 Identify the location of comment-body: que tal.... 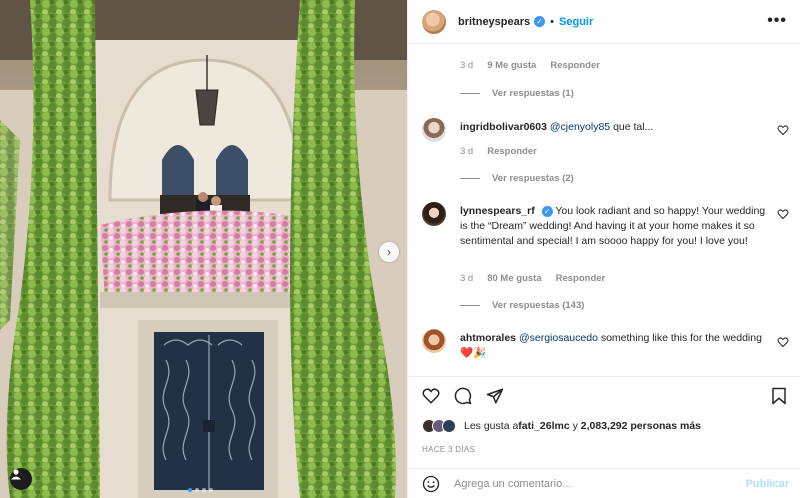
(632, 127).